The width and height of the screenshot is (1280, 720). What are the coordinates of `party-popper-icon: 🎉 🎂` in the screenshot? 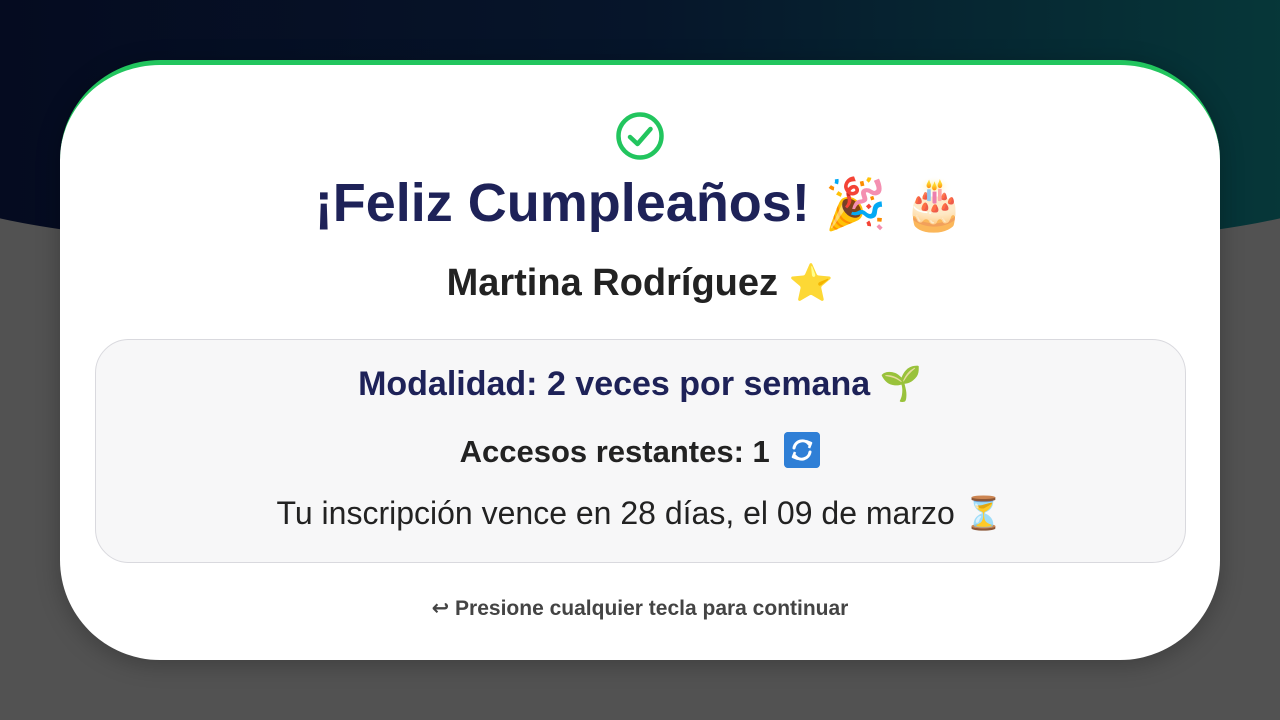 It's located at (895, 204).